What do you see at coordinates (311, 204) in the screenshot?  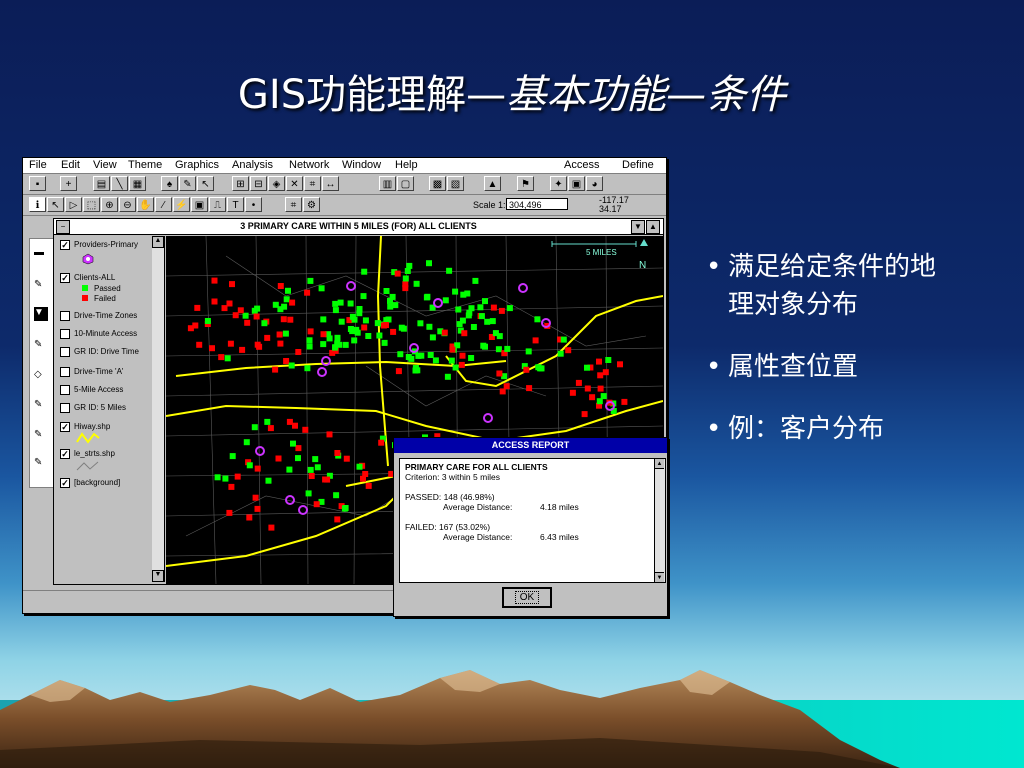 I see `access-tool-icon: ⚙` at bounding box center [311, 204].